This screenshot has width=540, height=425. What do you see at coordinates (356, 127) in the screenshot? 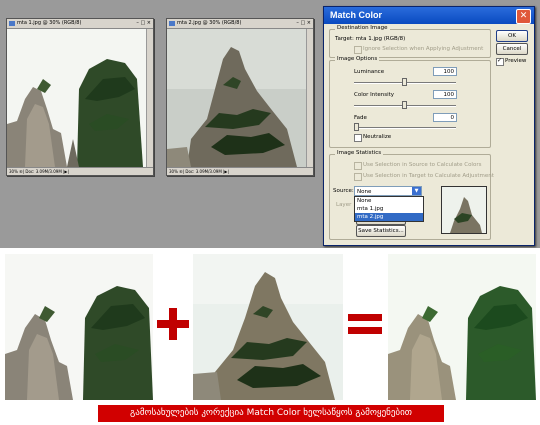
I see `fade-slider-thumb` at bounding box center [356, 127].